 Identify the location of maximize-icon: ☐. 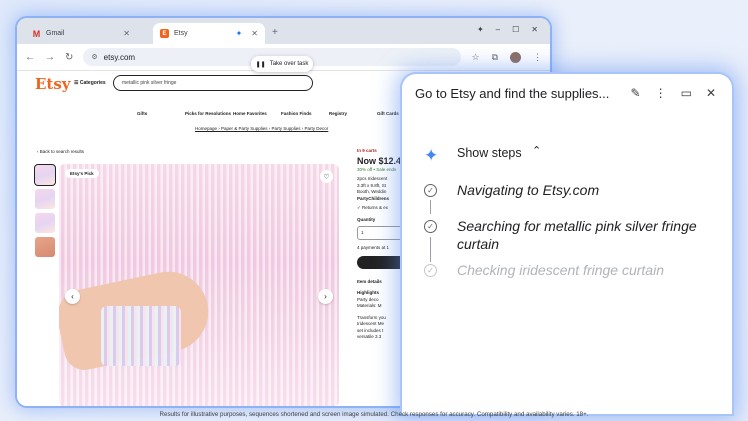
(515, 29).